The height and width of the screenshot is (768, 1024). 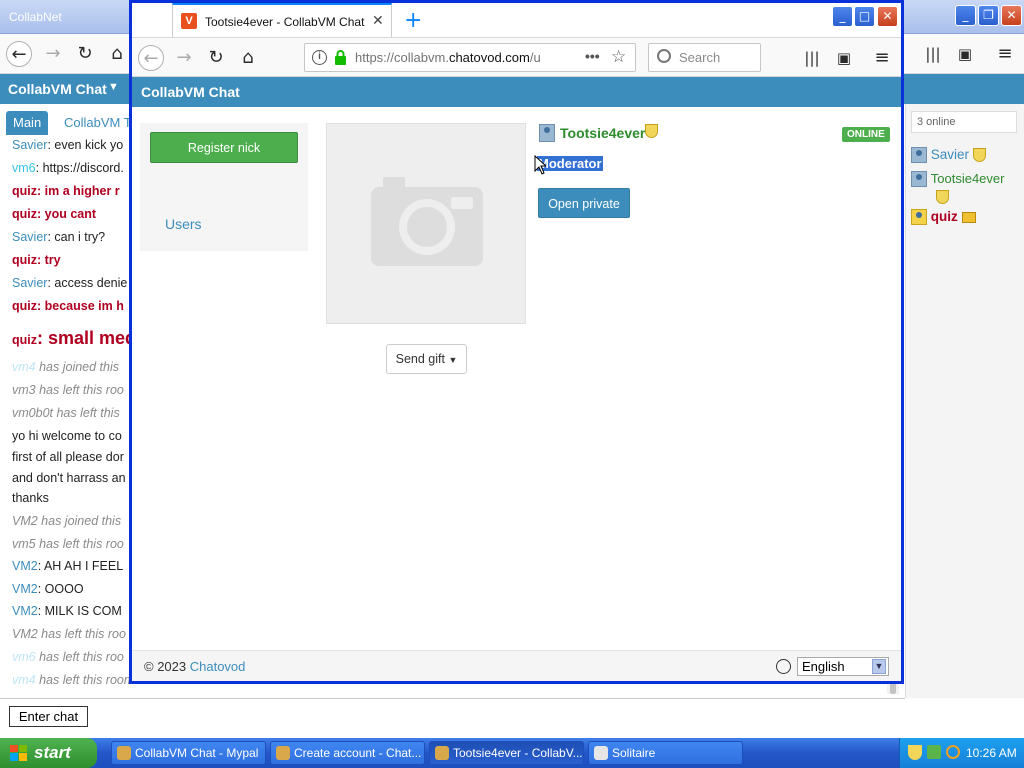 I want to click on enter-chat-button: Enter chat, so click(x=48, y=716).